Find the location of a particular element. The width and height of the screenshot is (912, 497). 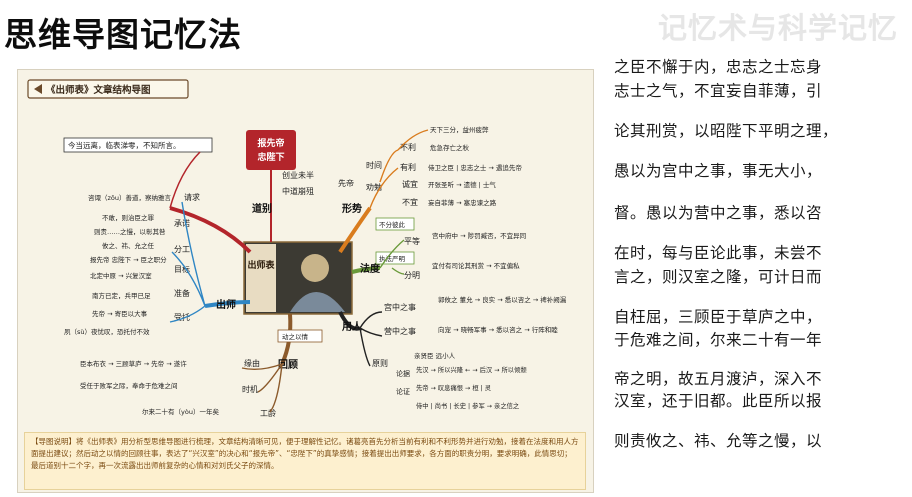

node-fengong: 分工 is located at coordinates (182, 249).